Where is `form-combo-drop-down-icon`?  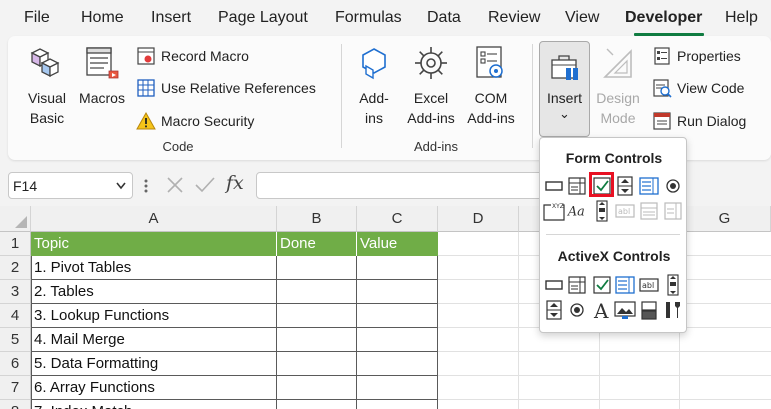
form-combo-drop-down-icon is located at coordinates (673, 211).